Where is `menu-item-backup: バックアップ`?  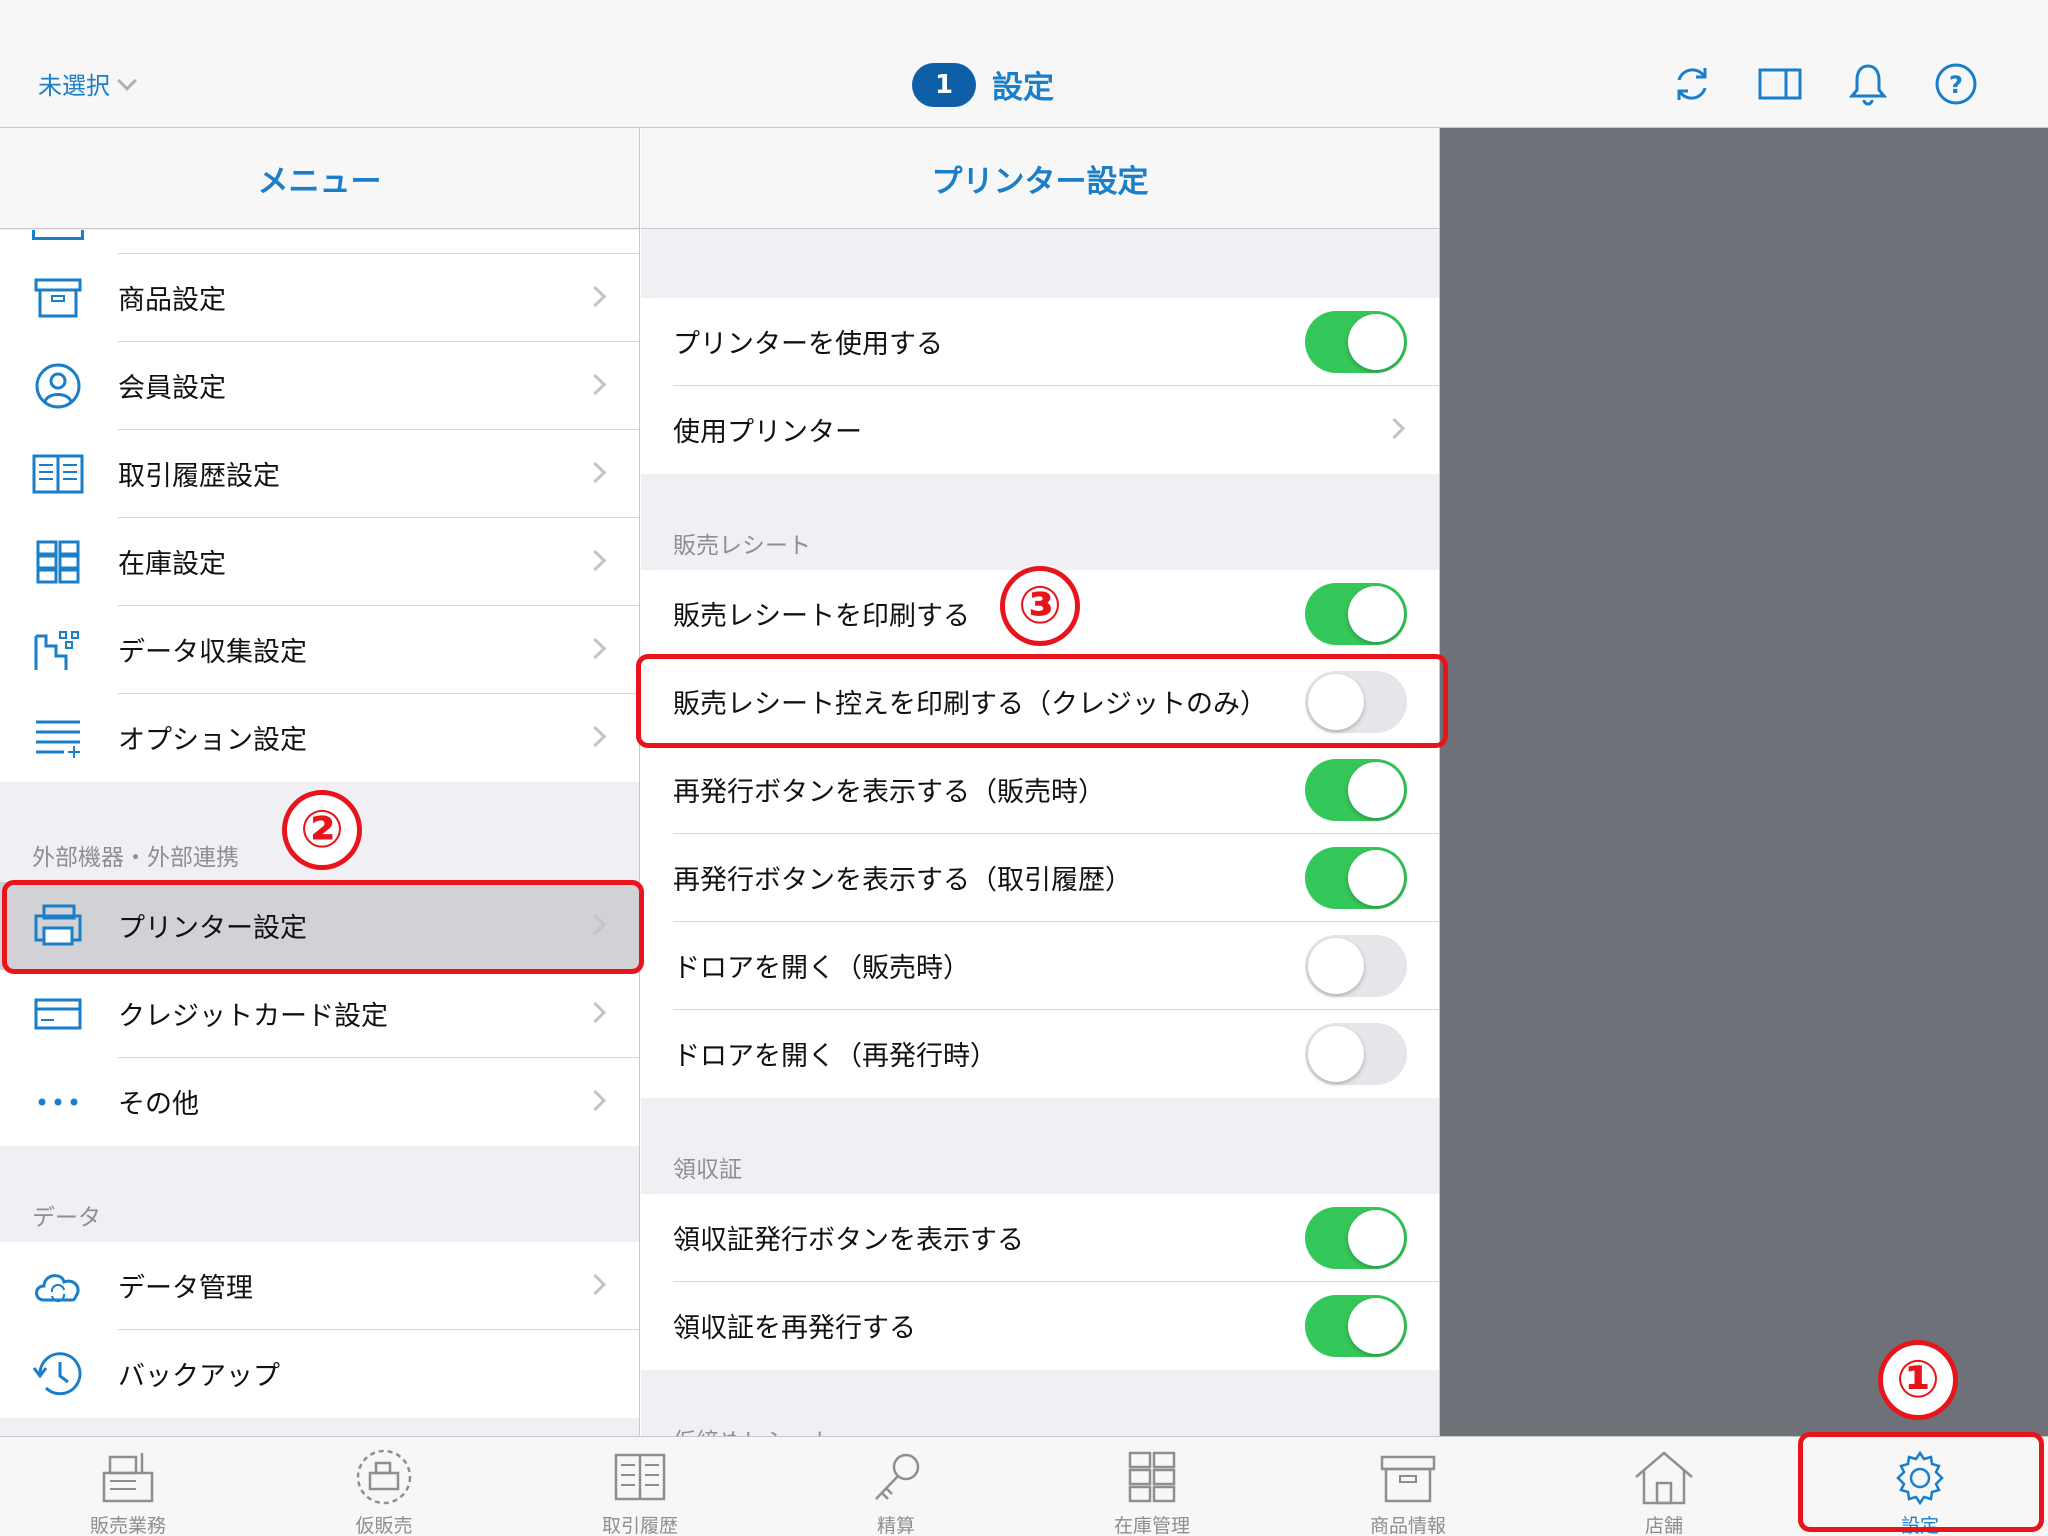
menu-item-backup: バックアップ is located at coordinates (319, 1374).